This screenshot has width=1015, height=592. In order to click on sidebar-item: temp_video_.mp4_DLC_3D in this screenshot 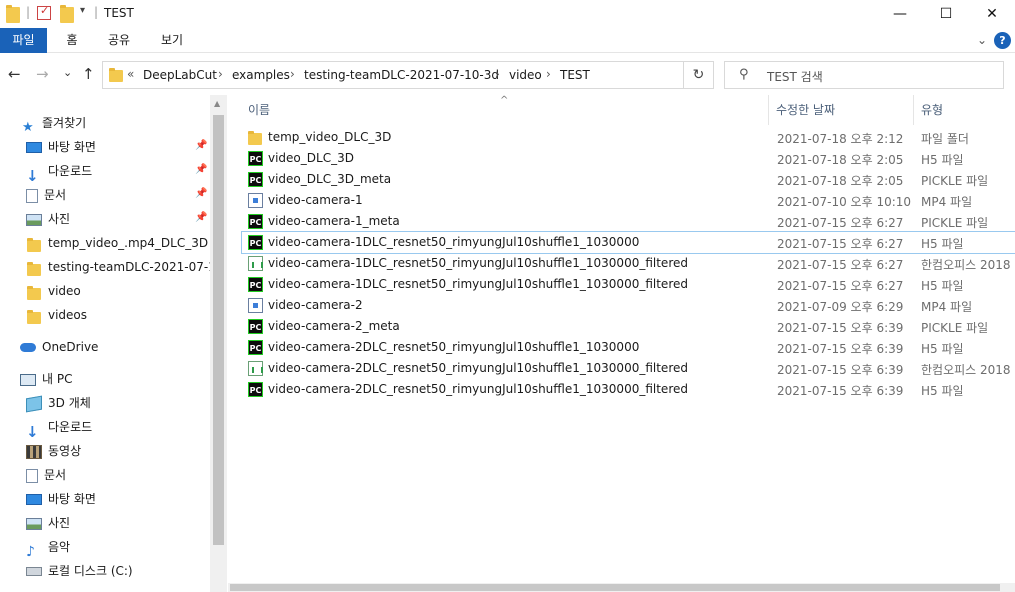, I will do `click(117, 243)`.